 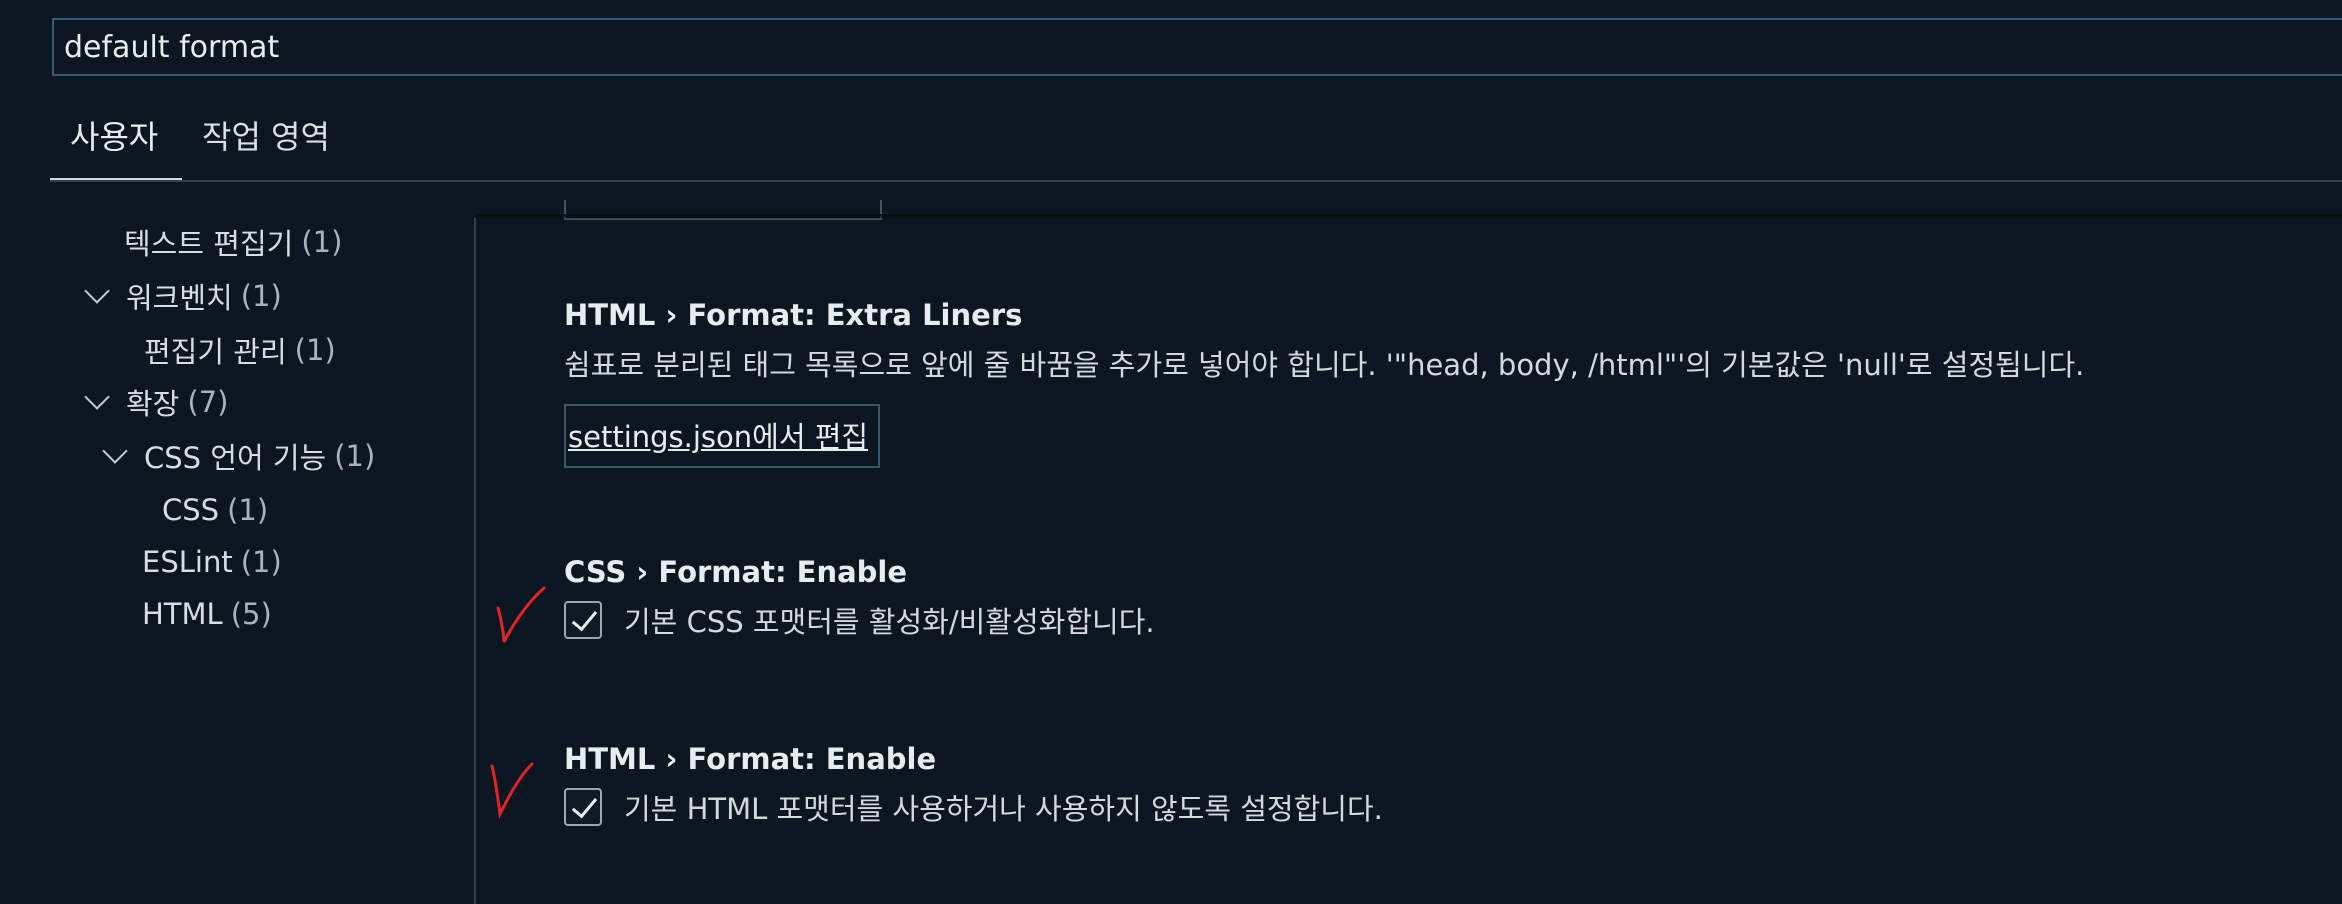 I want to click on setting-checkbox-row: 기본 CSS 포맷터를 활성화/비활성화합니다., so click(x=859, y=620).